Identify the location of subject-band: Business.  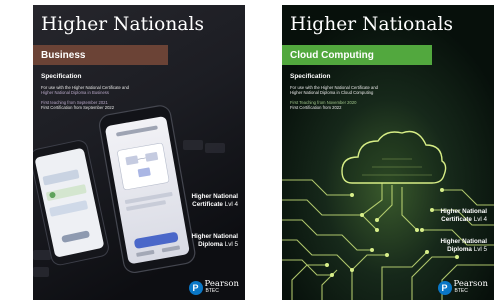
(100, 55).